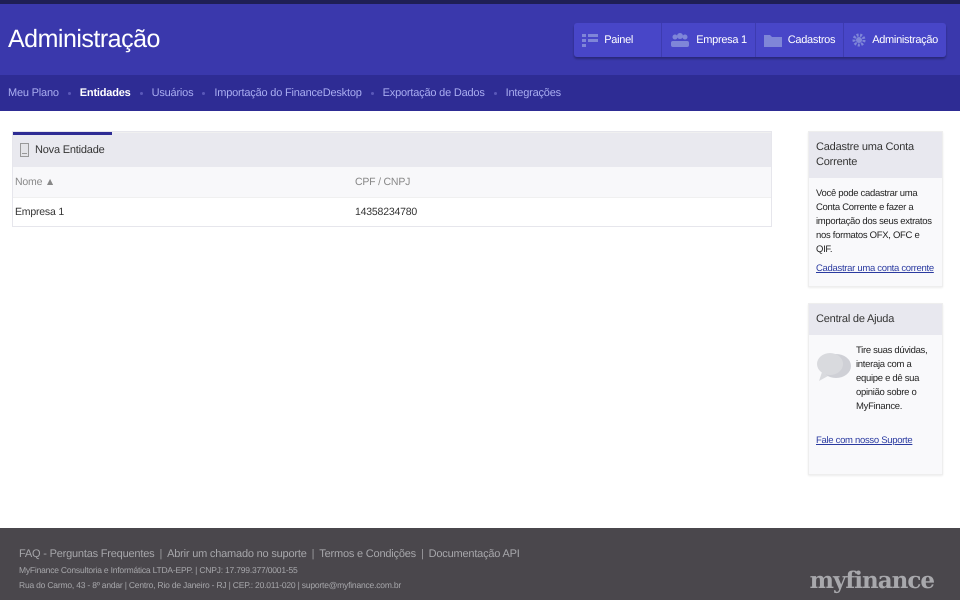 The height and width of the screenshot is (600, 960). I want to click on header-button: Administração, so click(895, 39).